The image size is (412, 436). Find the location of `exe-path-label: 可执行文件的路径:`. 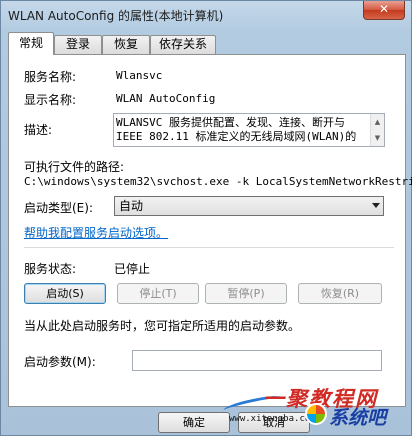

exe-path-label: 可执行文件的路径: is located at coordinates (74, 167).